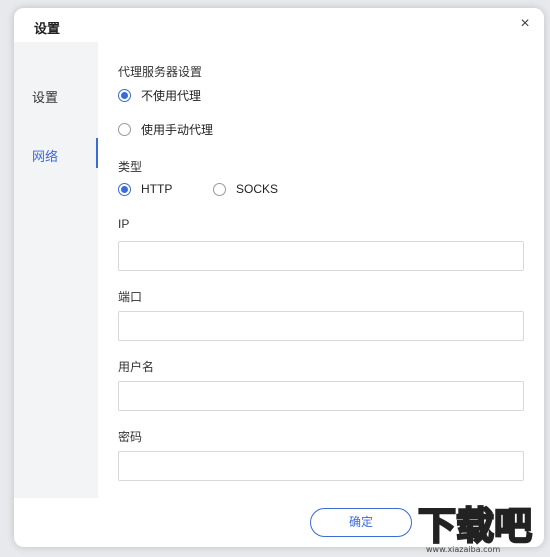  Describe the element at coordinates (130, 437) in the screenshot. I see `password-label: 密码` at that location.